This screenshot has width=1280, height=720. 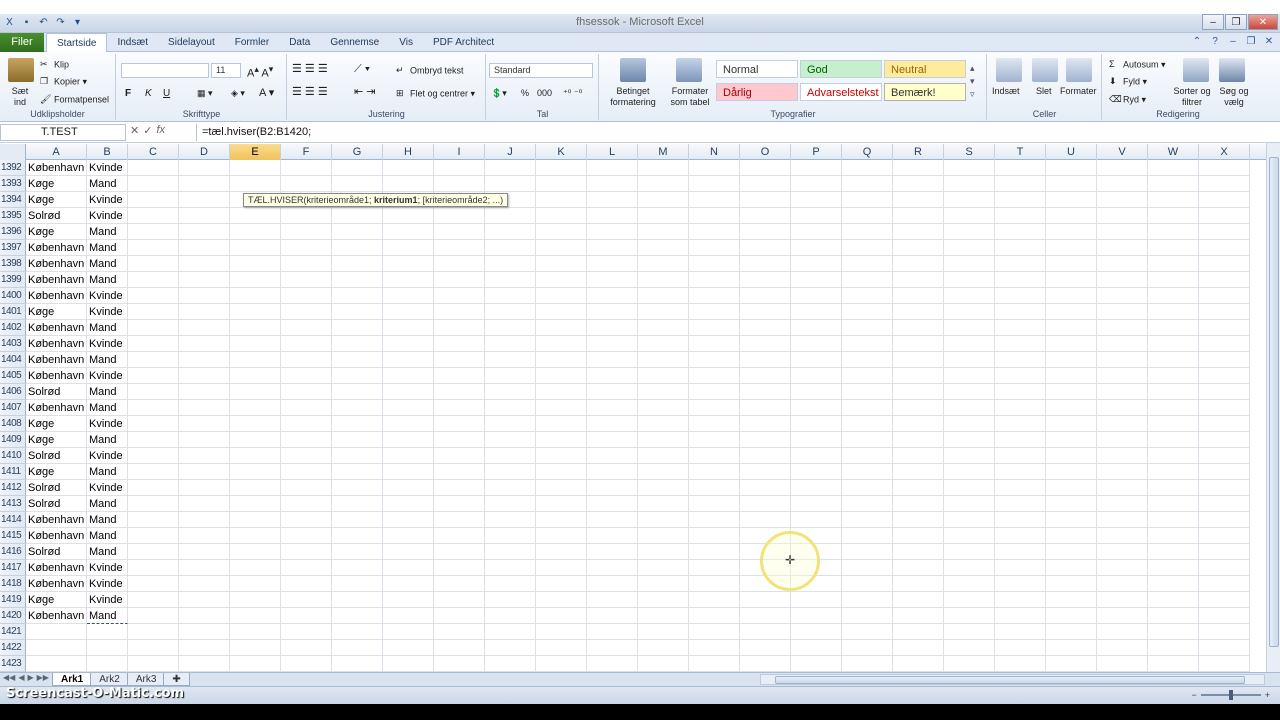 What do you see at coordinates (525, 93) in the screenshot?
I see `percent-button: %` at bounding box center [525, 93].